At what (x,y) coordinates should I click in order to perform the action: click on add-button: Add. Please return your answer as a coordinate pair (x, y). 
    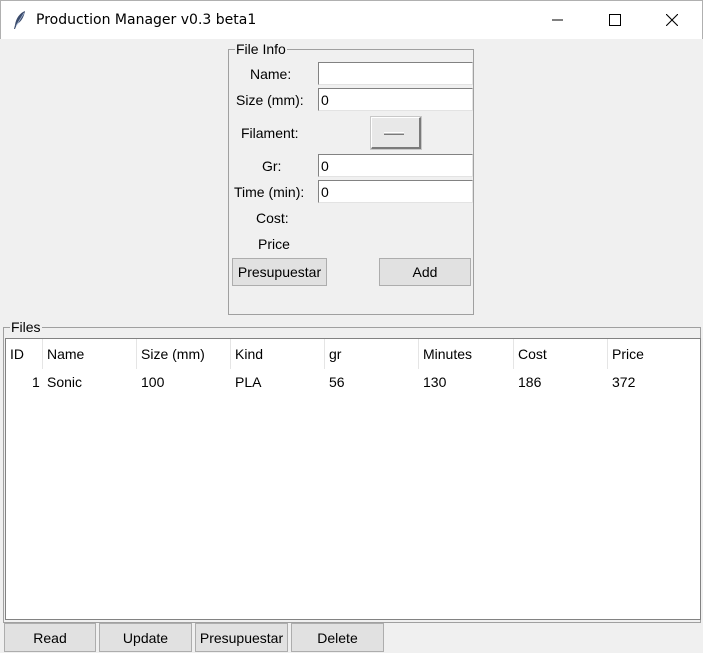
    Looking at the image, I should click on (425, 272).